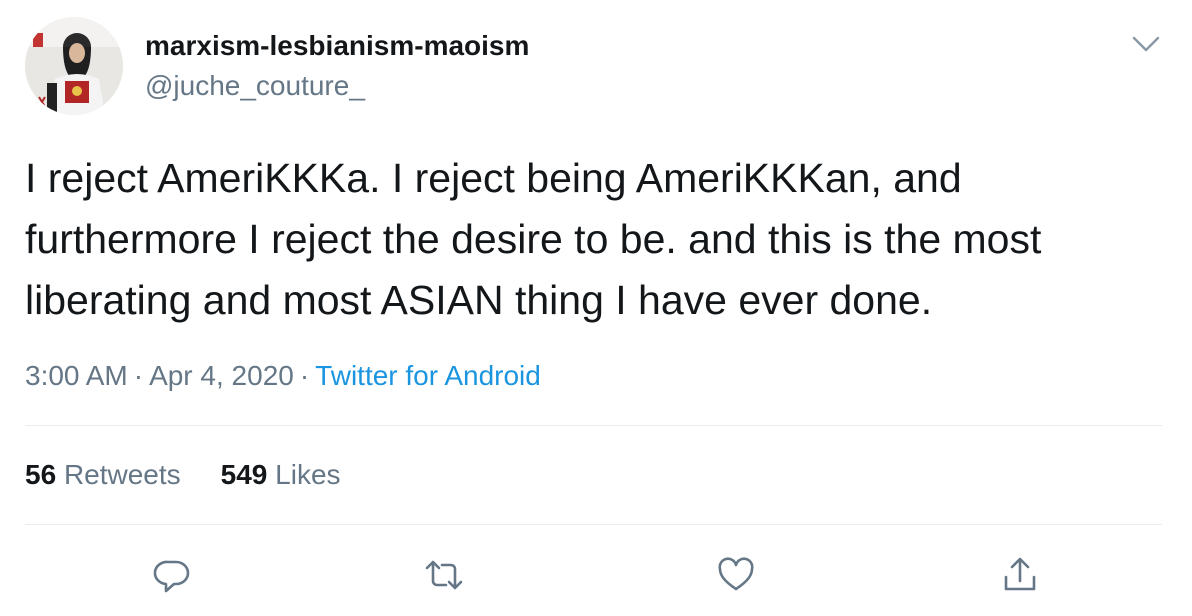  Describe the element at coordinates (183, 475) in the screenshot. I see `tweet-stats: 56 Retweets 549 Likes` at that location.